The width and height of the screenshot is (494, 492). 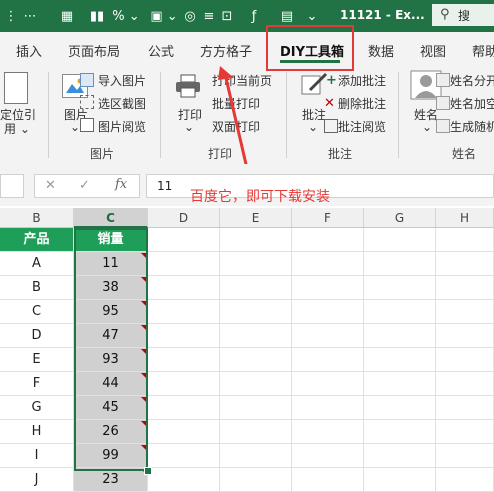 What do you see at coordinates (226, 50) in the screenshot?
I see `tab-fangfang: 方方格子` at bounding box center [226, 50].